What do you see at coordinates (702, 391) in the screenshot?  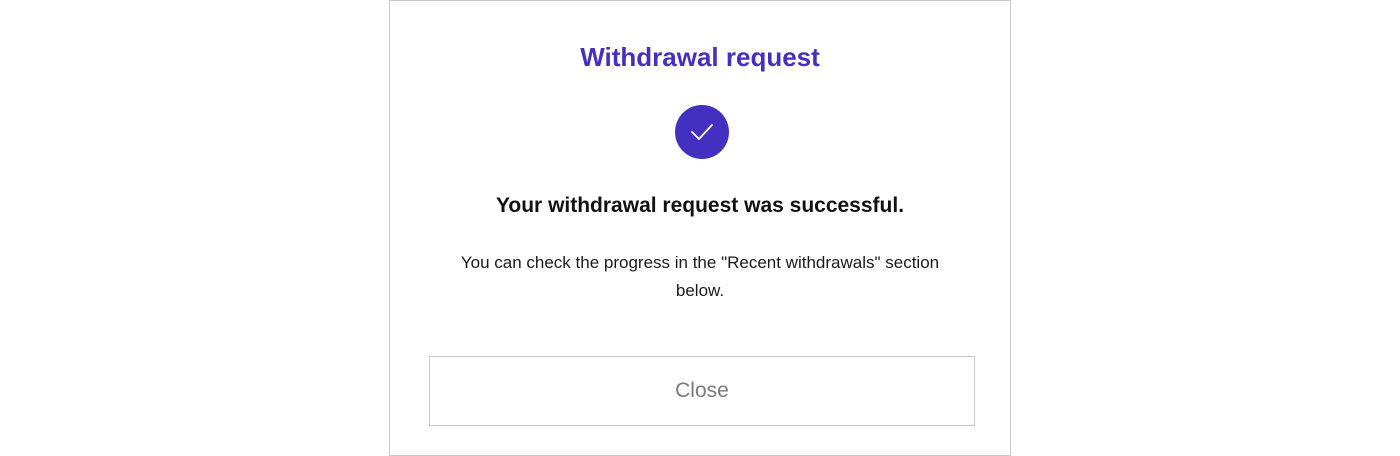 I see `close-button: Close` at bounding box center [702, 391].